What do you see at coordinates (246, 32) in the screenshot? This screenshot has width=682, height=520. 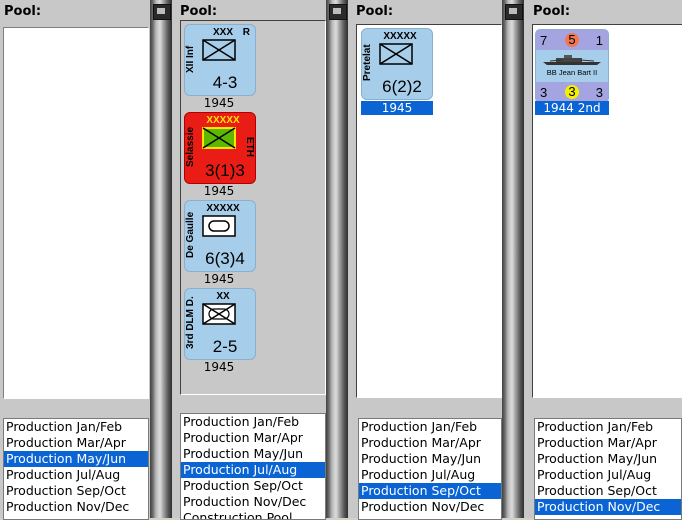 I see `unit-corner-mark: R` at bounding box center [246, 32].